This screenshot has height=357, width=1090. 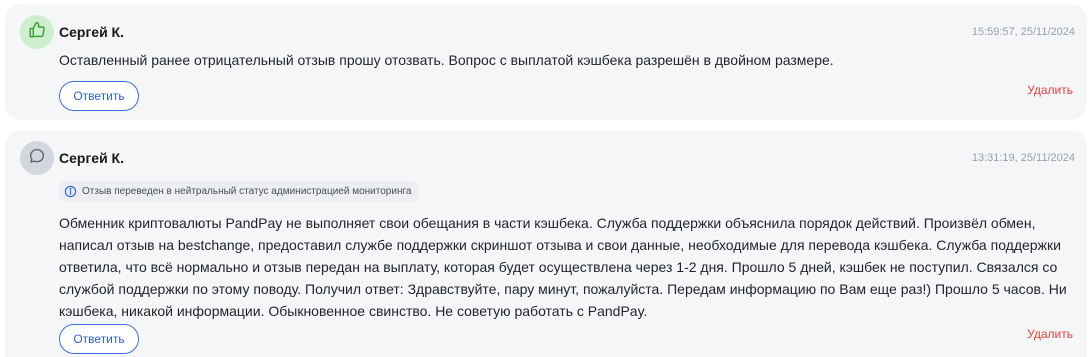 What do you see at coordinates (1023, 158) in the screenshot?
I see `review-timestamp: 13:31:19, 25/11/2024` at bounding box center [1023, 158].